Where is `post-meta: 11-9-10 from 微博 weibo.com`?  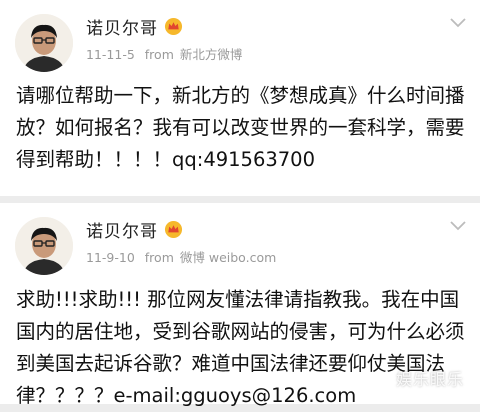
post-meta: 11-9-10 from 微博 weibo.com is located at coordinates (184, 256).